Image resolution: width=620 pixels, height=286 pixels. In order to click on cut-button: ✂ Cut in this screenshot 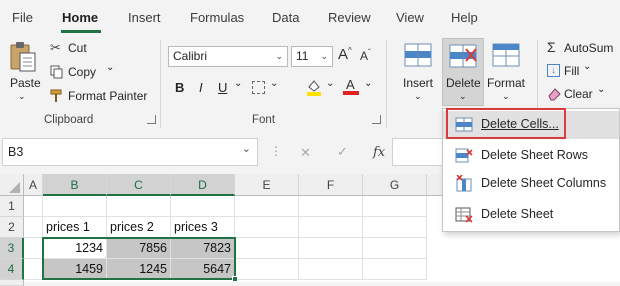, I will do `click(78, 48)`.